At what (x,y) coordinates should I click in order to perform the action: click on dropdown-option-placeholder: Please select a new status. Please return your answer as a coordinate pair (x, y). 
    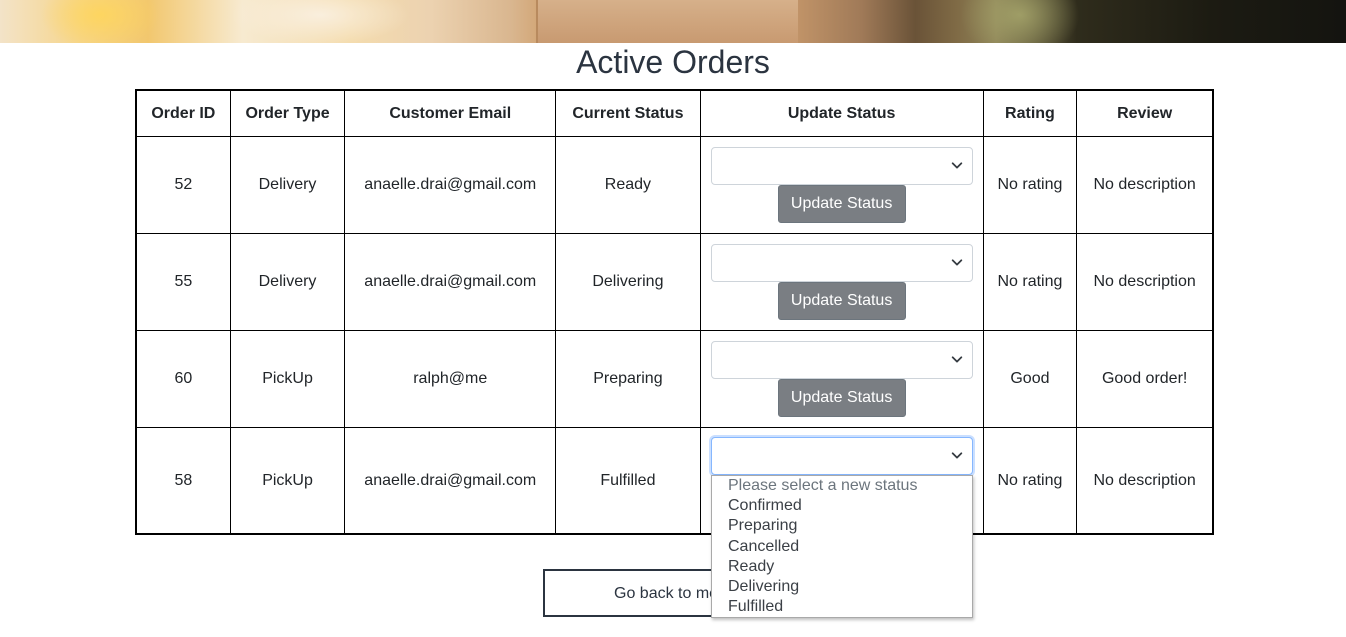
    Looking at the image, I should click on (842, 486).